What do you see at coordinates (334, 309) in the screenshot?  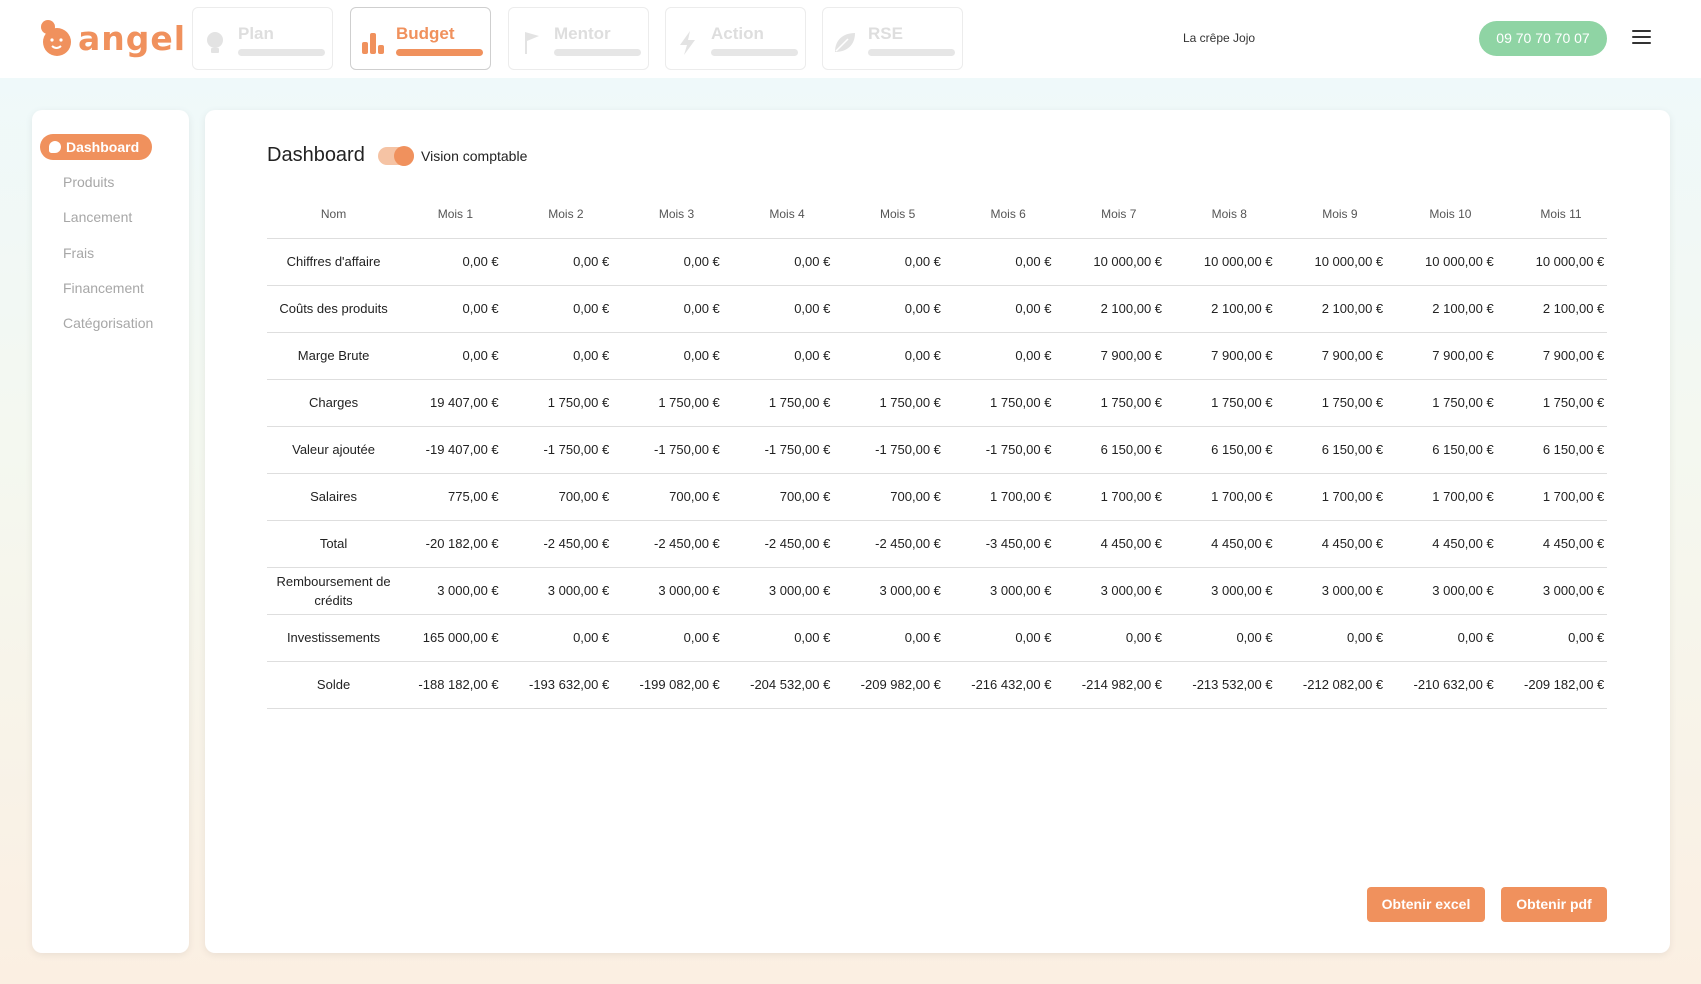 I see `row-name-cell: Coûts des produits` at bounding box center [334, 309].